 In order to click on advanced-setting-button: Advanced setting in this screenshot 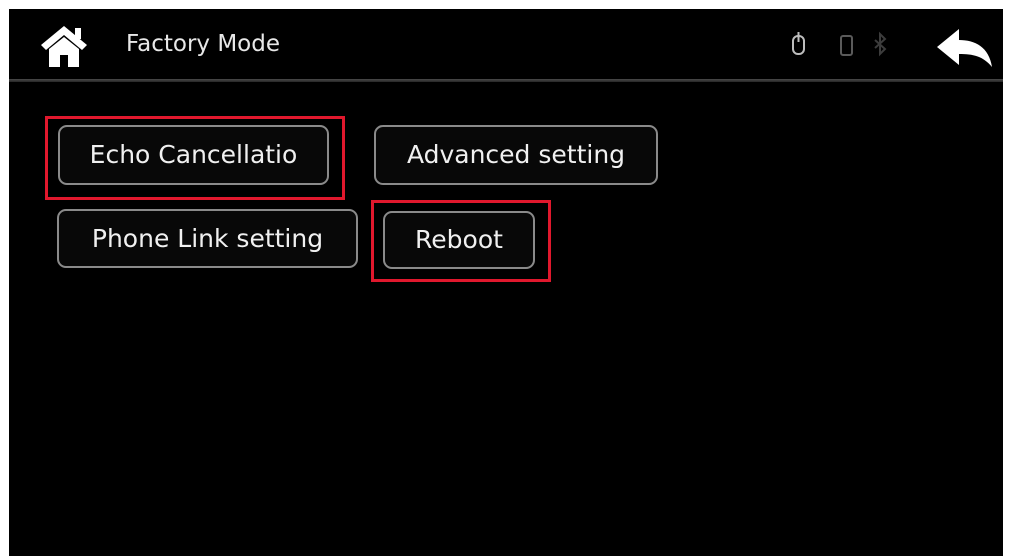, I will do `click(516, 155)`.